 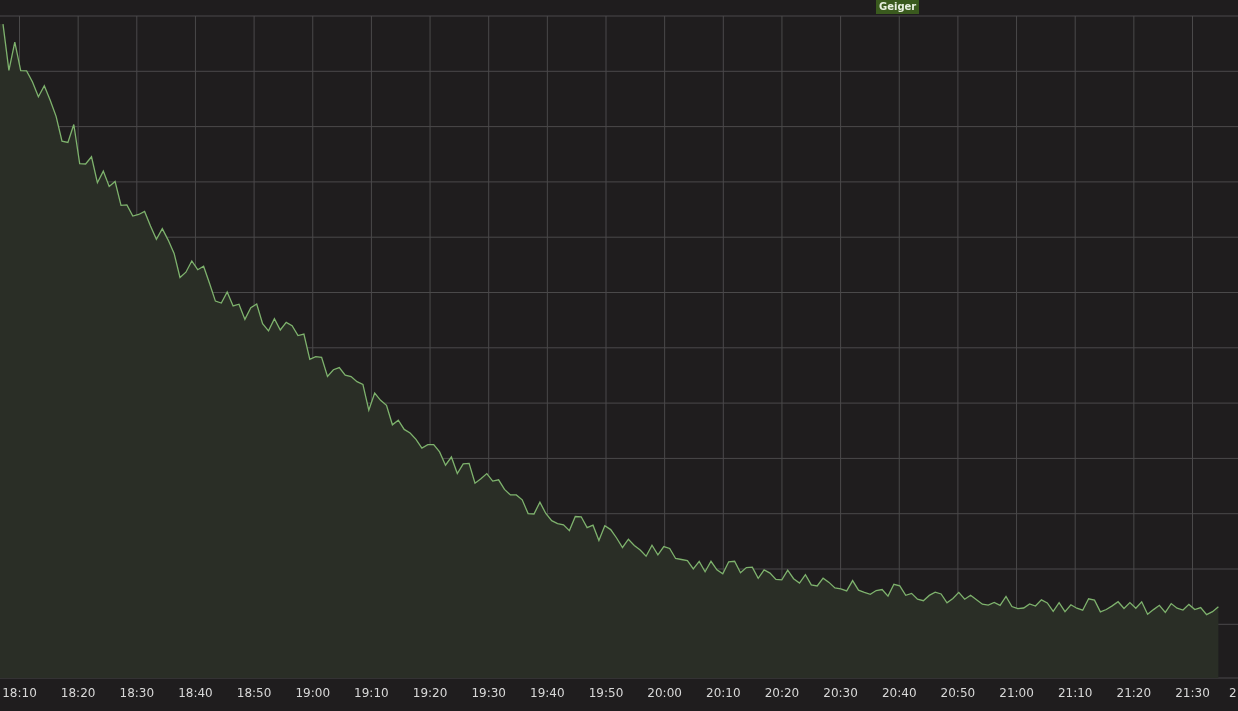 What do you see at coordinates (840, 693) in the screenshot?
I see `tick-label: 20:30` at bounding box center [840, 693].